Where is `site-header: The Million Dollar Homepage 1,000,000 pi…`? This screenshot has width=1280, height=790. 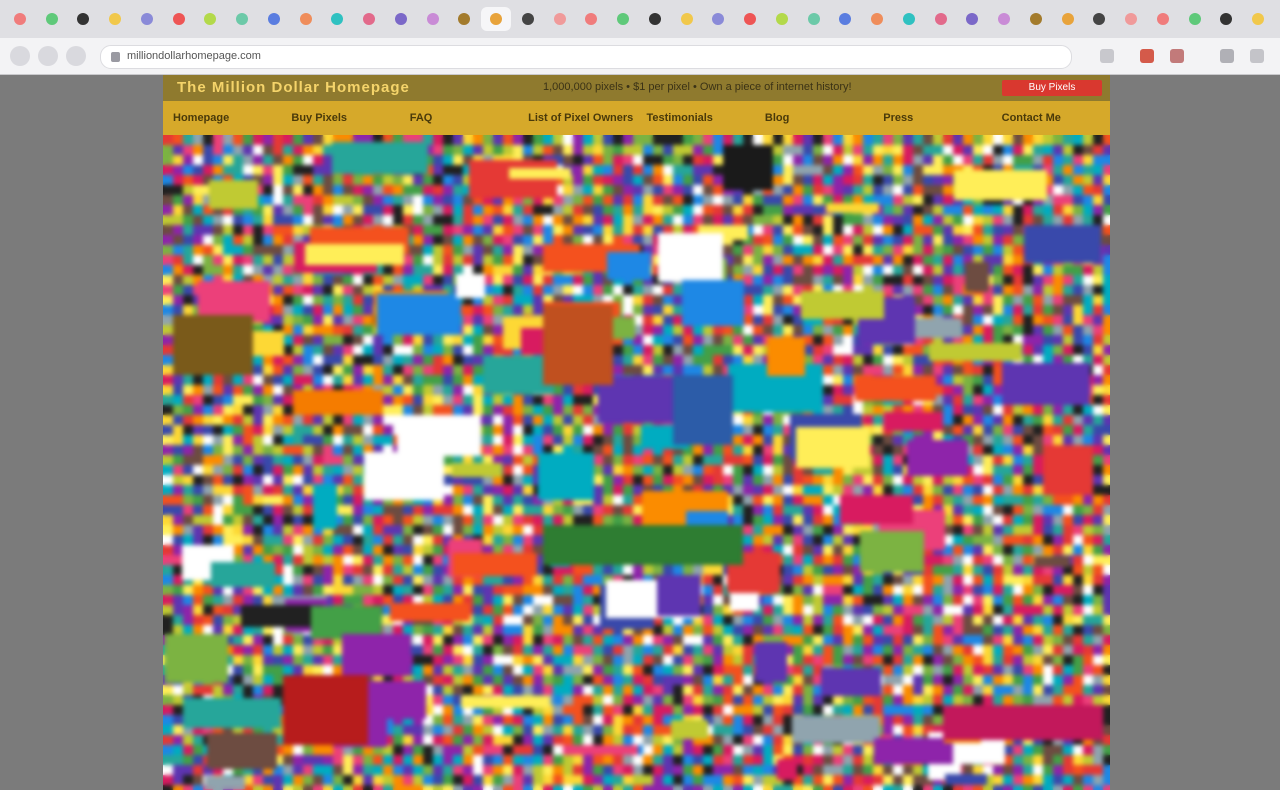
site-header: The Million Dollar Homepage 1,000,000 pi… is located at coordinates (636, 88).